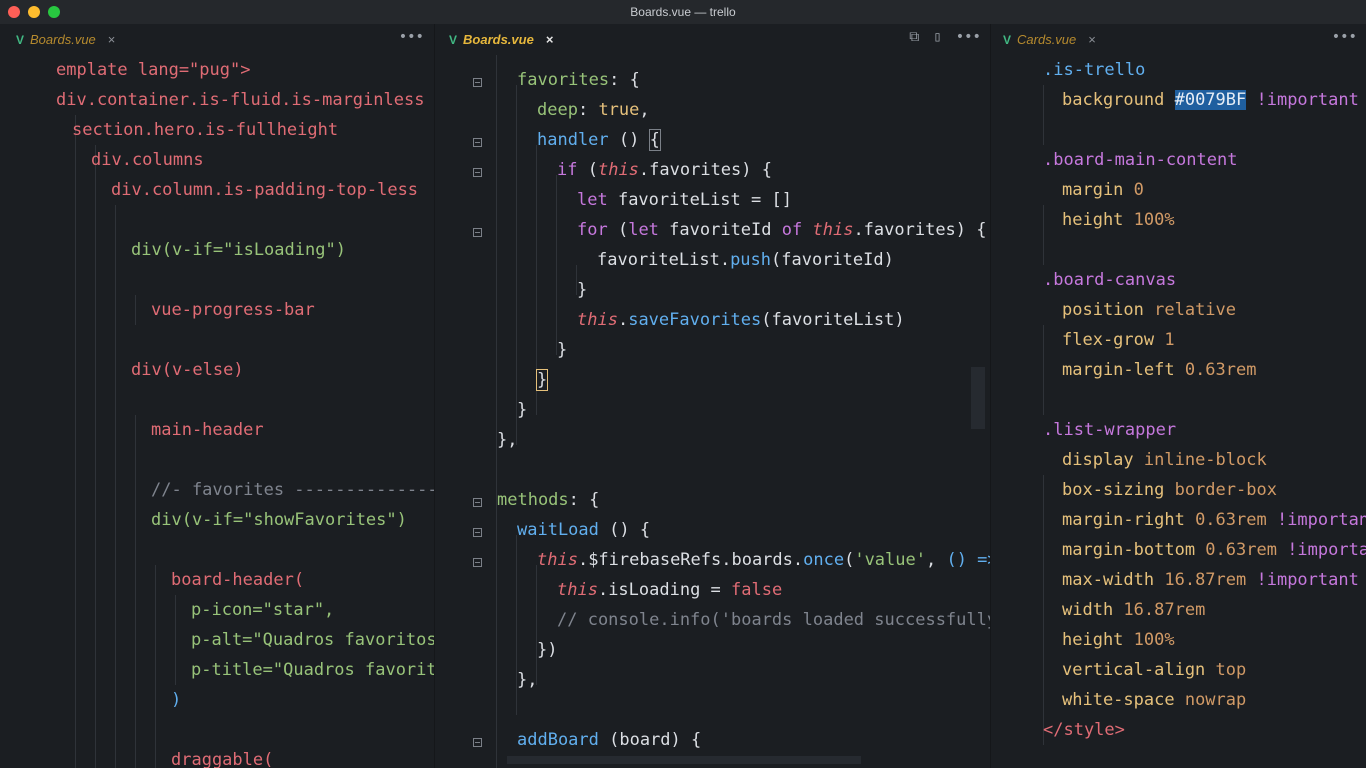 The image size is (1366, 768). What do you see at coordinates (937, 37) in the screenshot?
I see `split-editor-icon: ▯` at bounding box center [937, 37].